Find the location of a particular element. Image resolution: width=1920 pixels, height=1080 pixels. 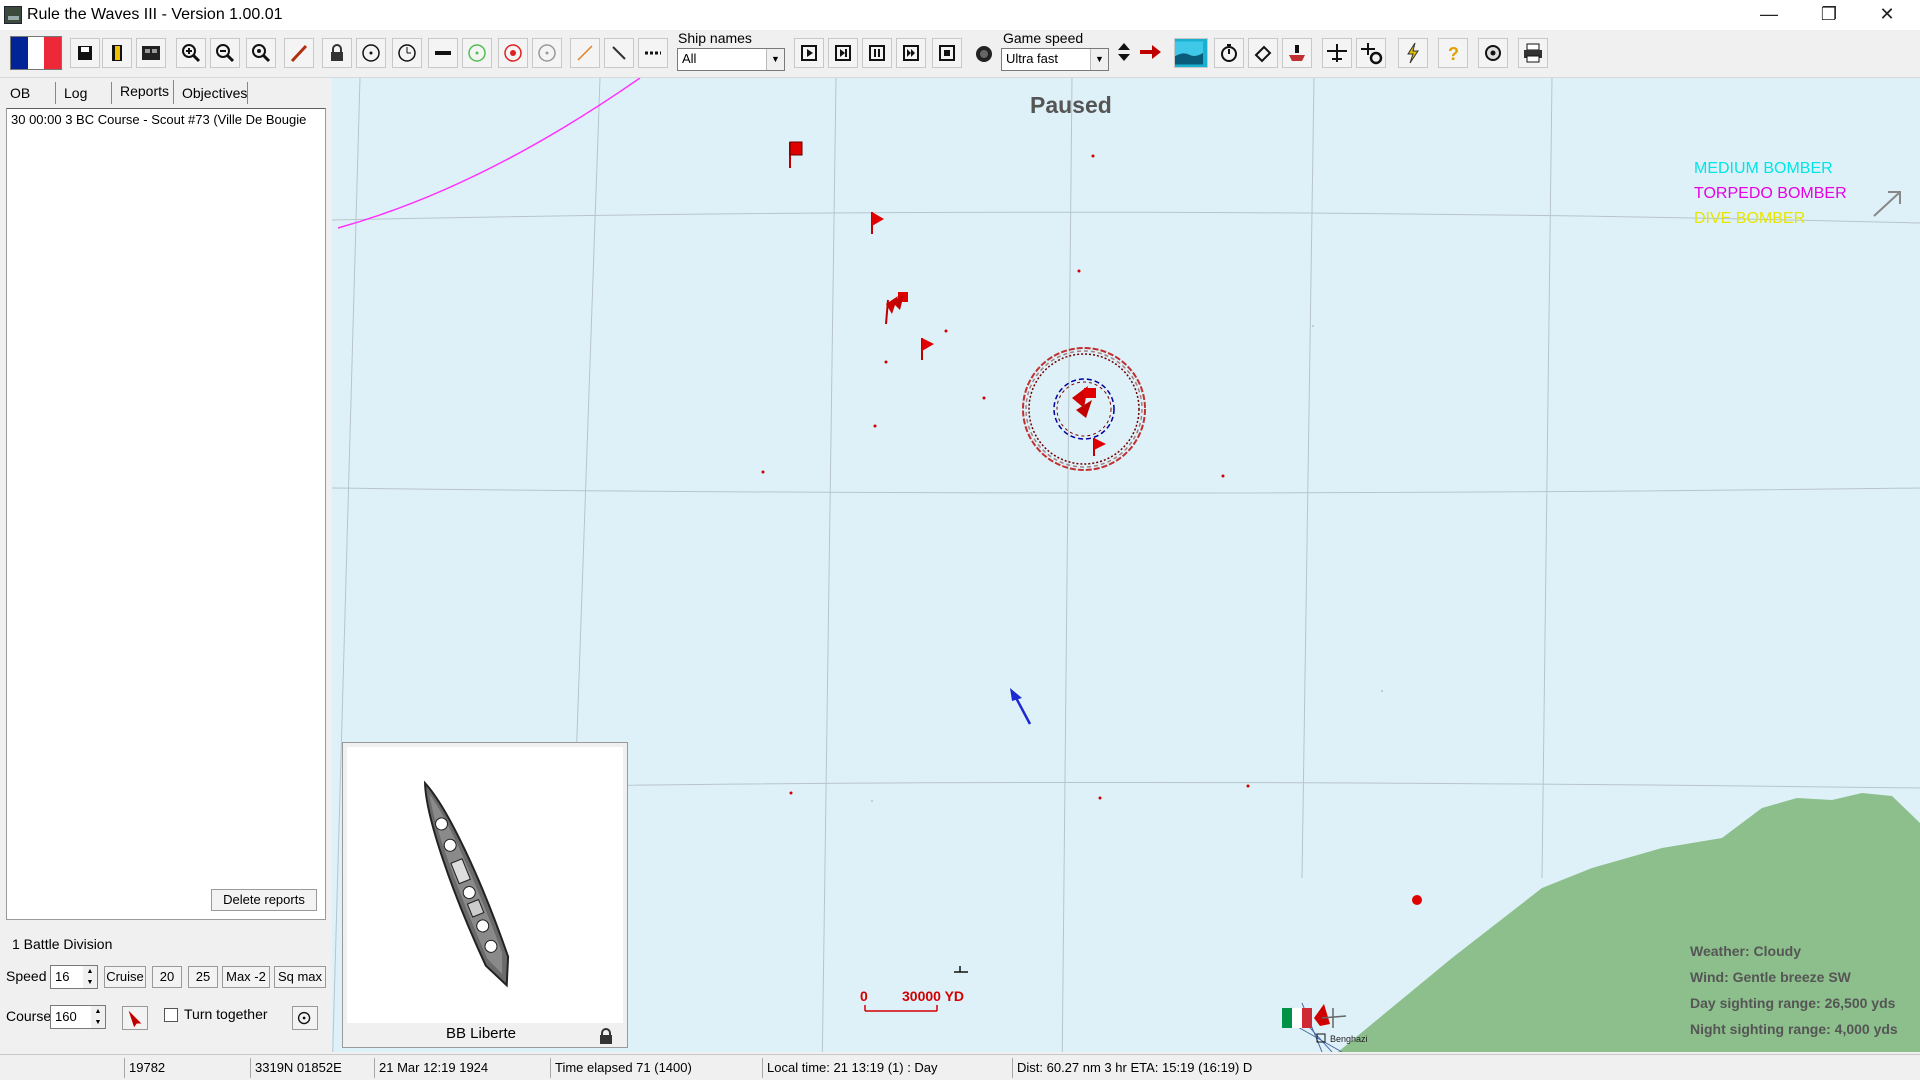

enemy-base-dot is located at coordinates (1417, 900).